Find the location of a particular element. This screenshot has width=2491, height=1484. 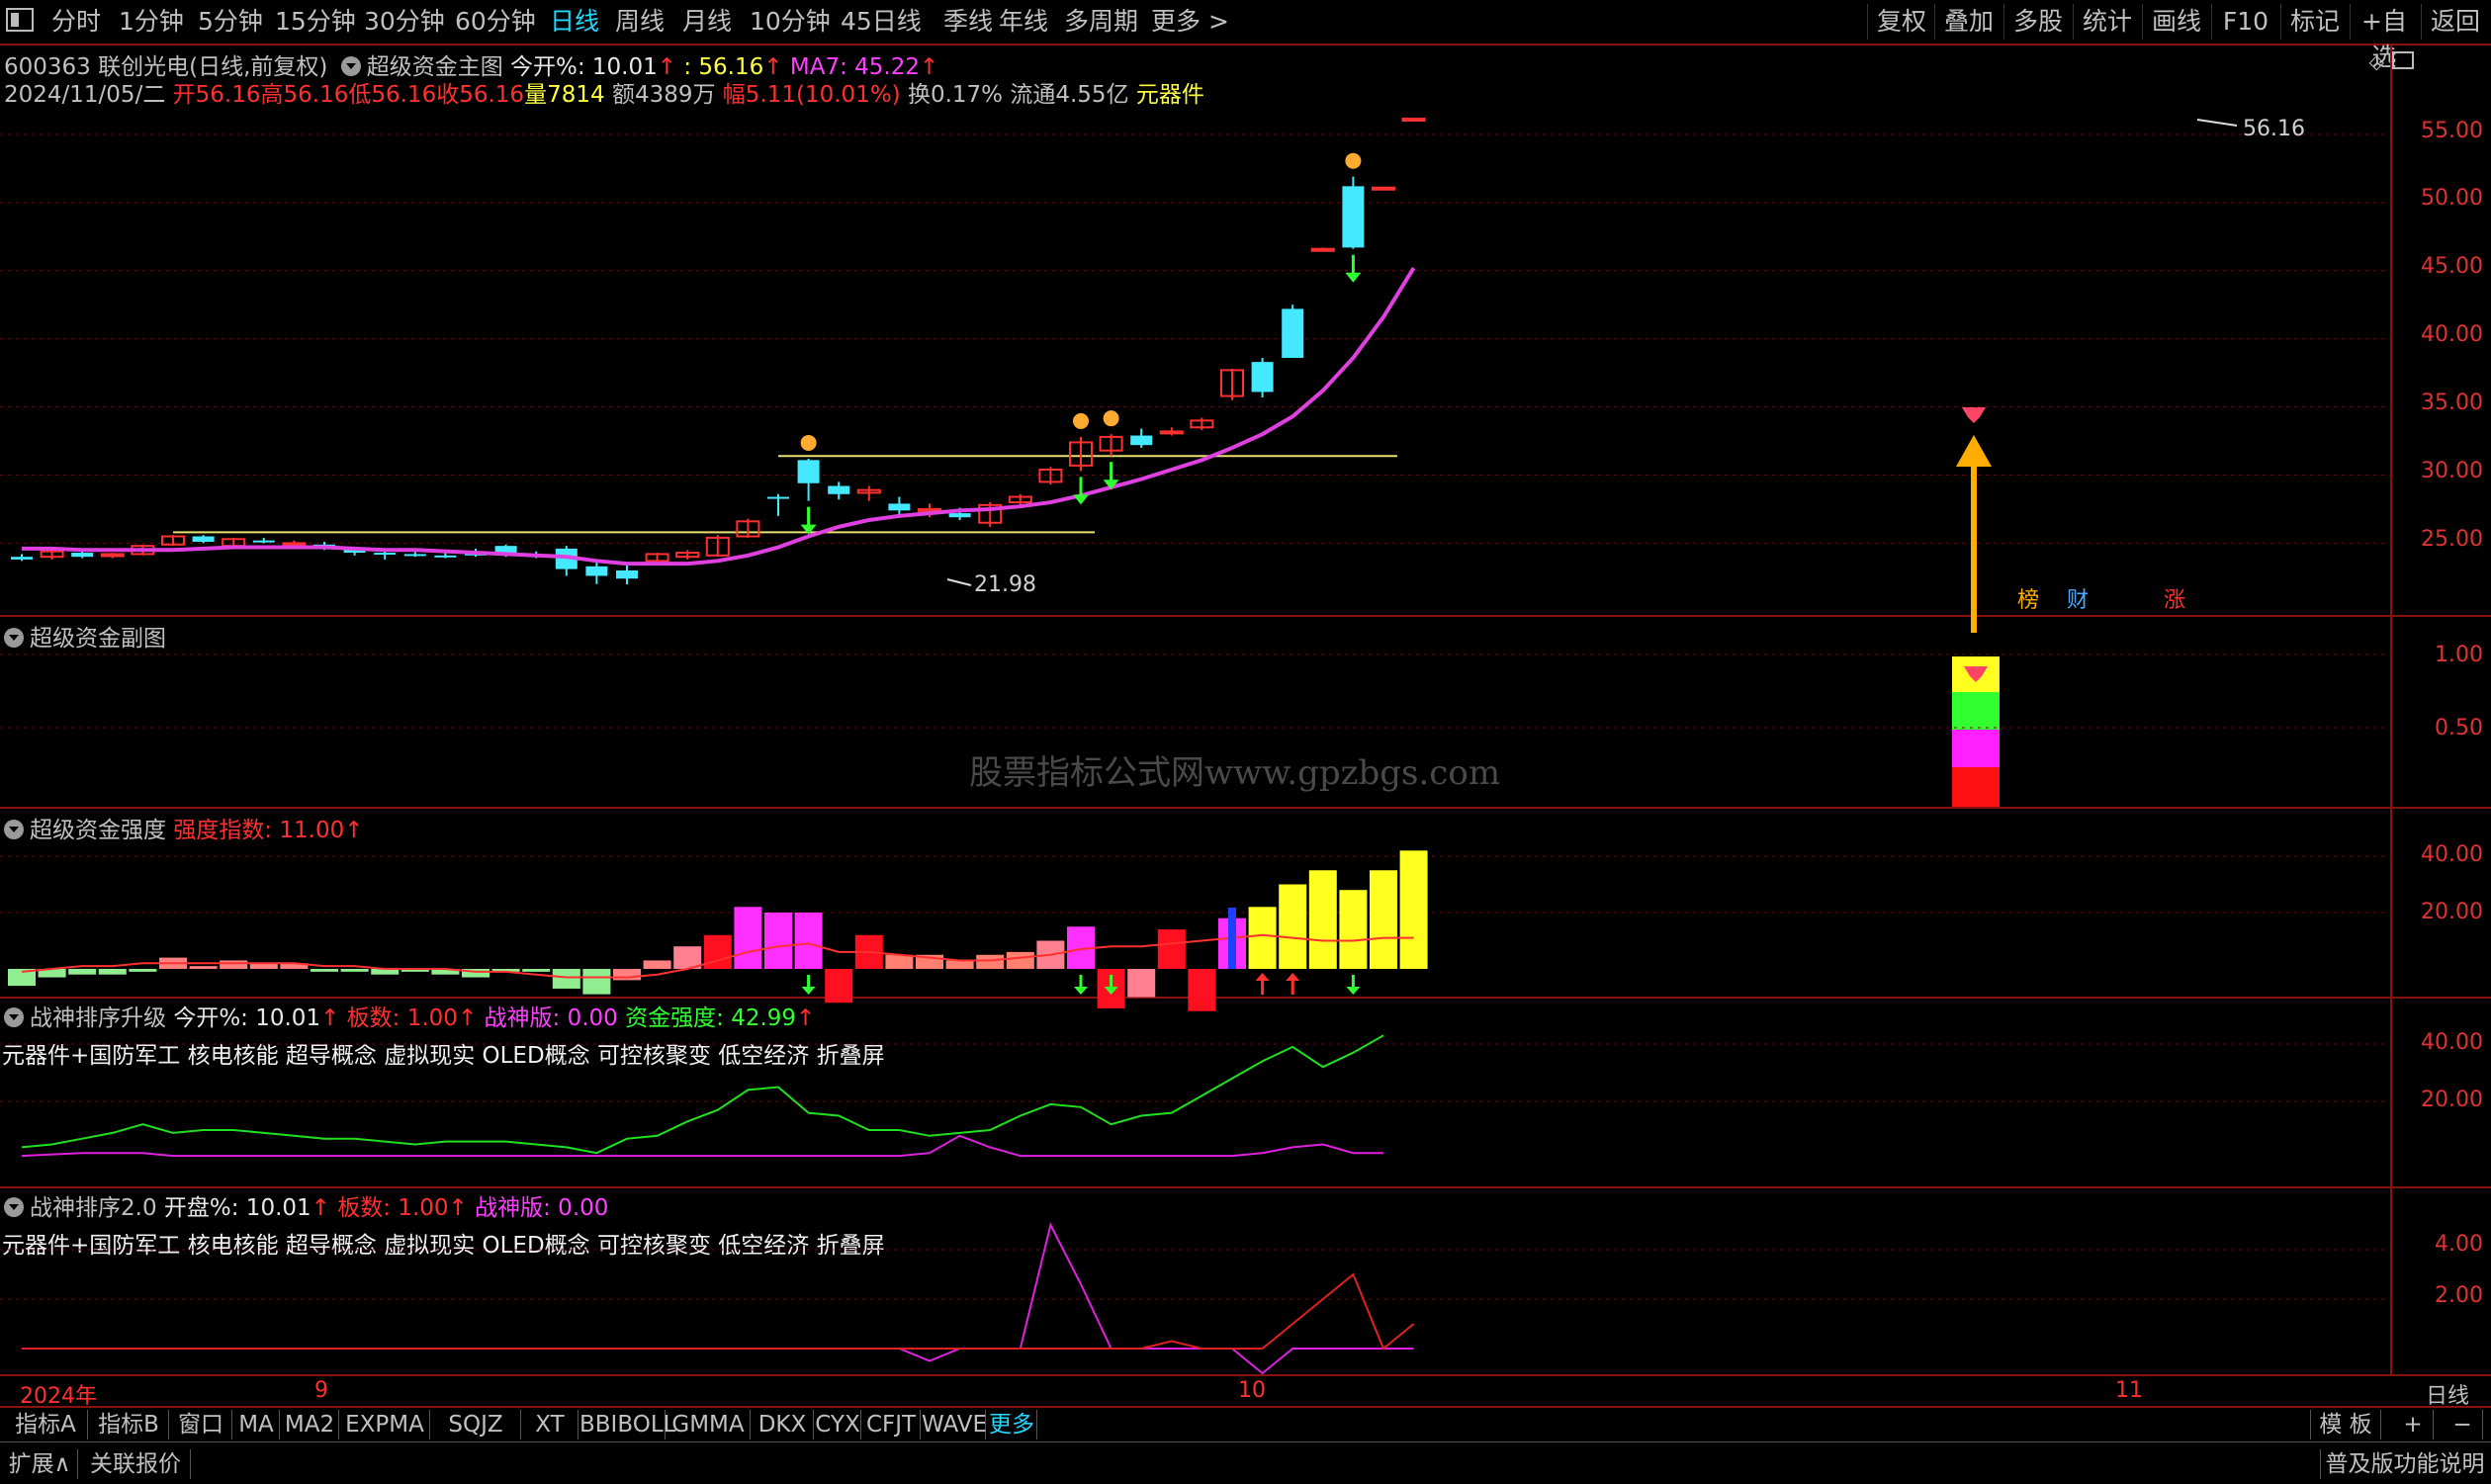

zs2-red-line is located at coordinates (718, 1311).